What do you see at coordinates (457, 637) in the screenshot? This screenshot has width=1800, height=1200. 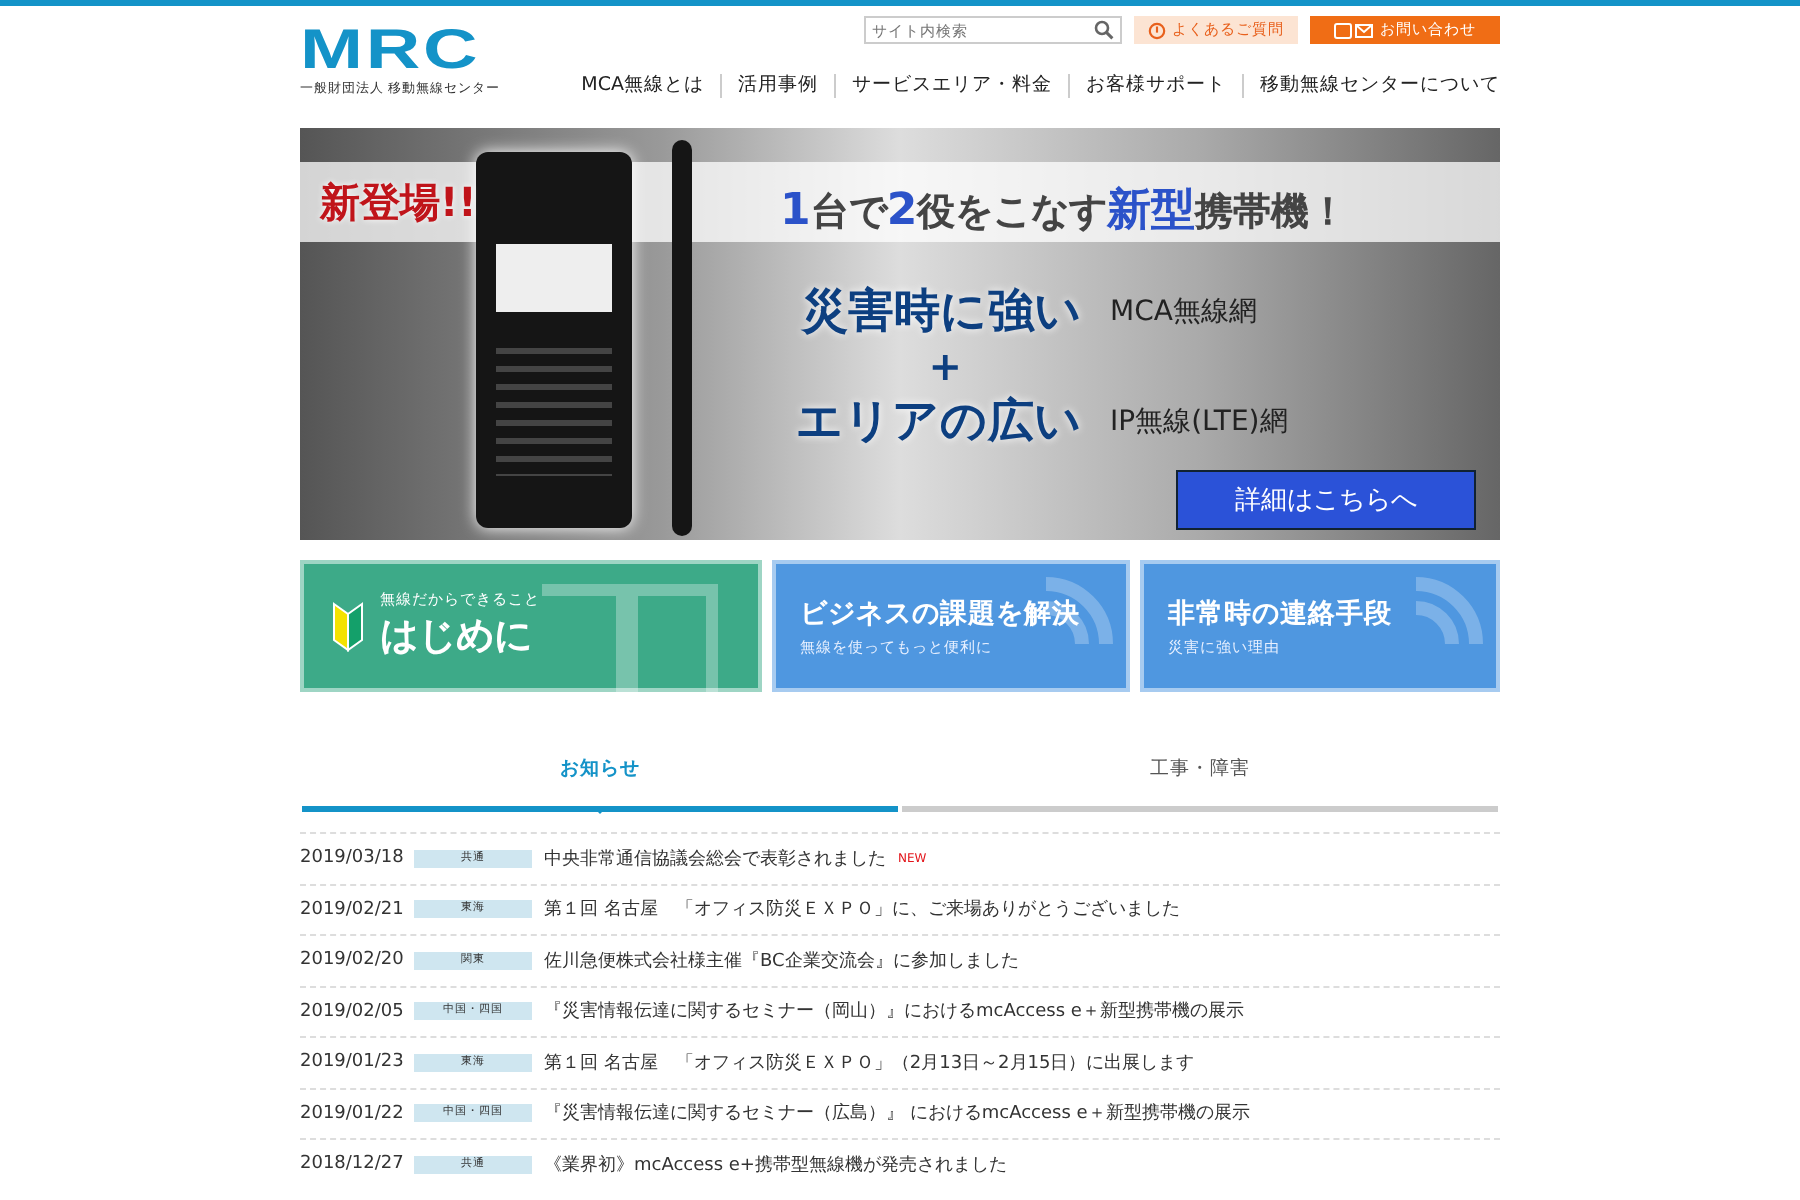 I see `card-title: はじめに` at bounding box center [457, 637].